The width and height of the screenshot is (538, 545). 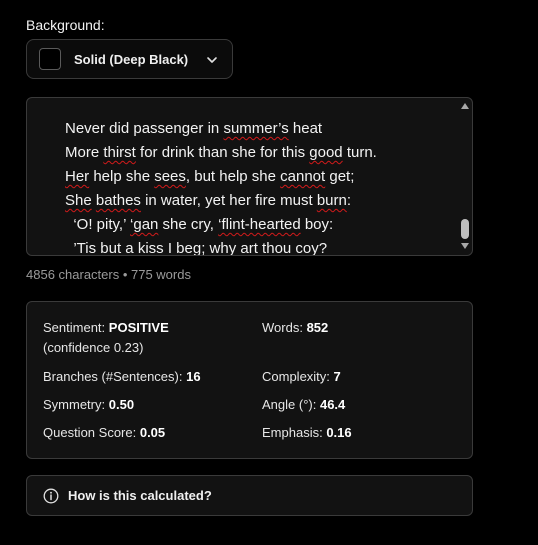 What do you see at coordinates (90, 432) in the screenshot?
I see `question-score-label: Question Score:` at bounding box center [90, 432].